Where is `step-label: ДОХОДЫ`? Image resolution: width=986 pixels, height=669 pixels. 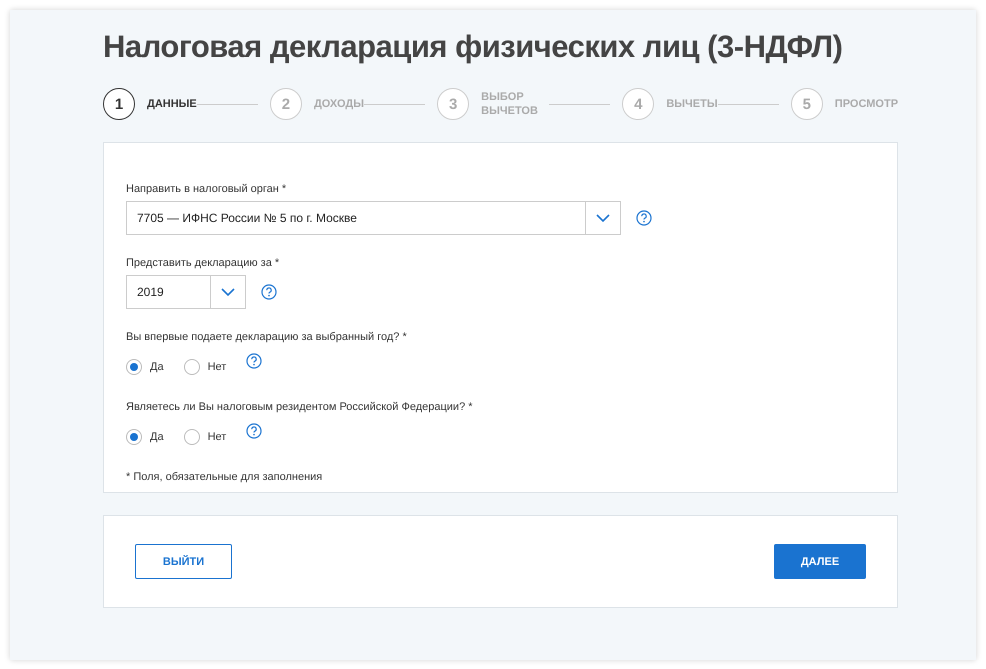 step-label: ДОХОДЫ is located at coordinates (339, 104).